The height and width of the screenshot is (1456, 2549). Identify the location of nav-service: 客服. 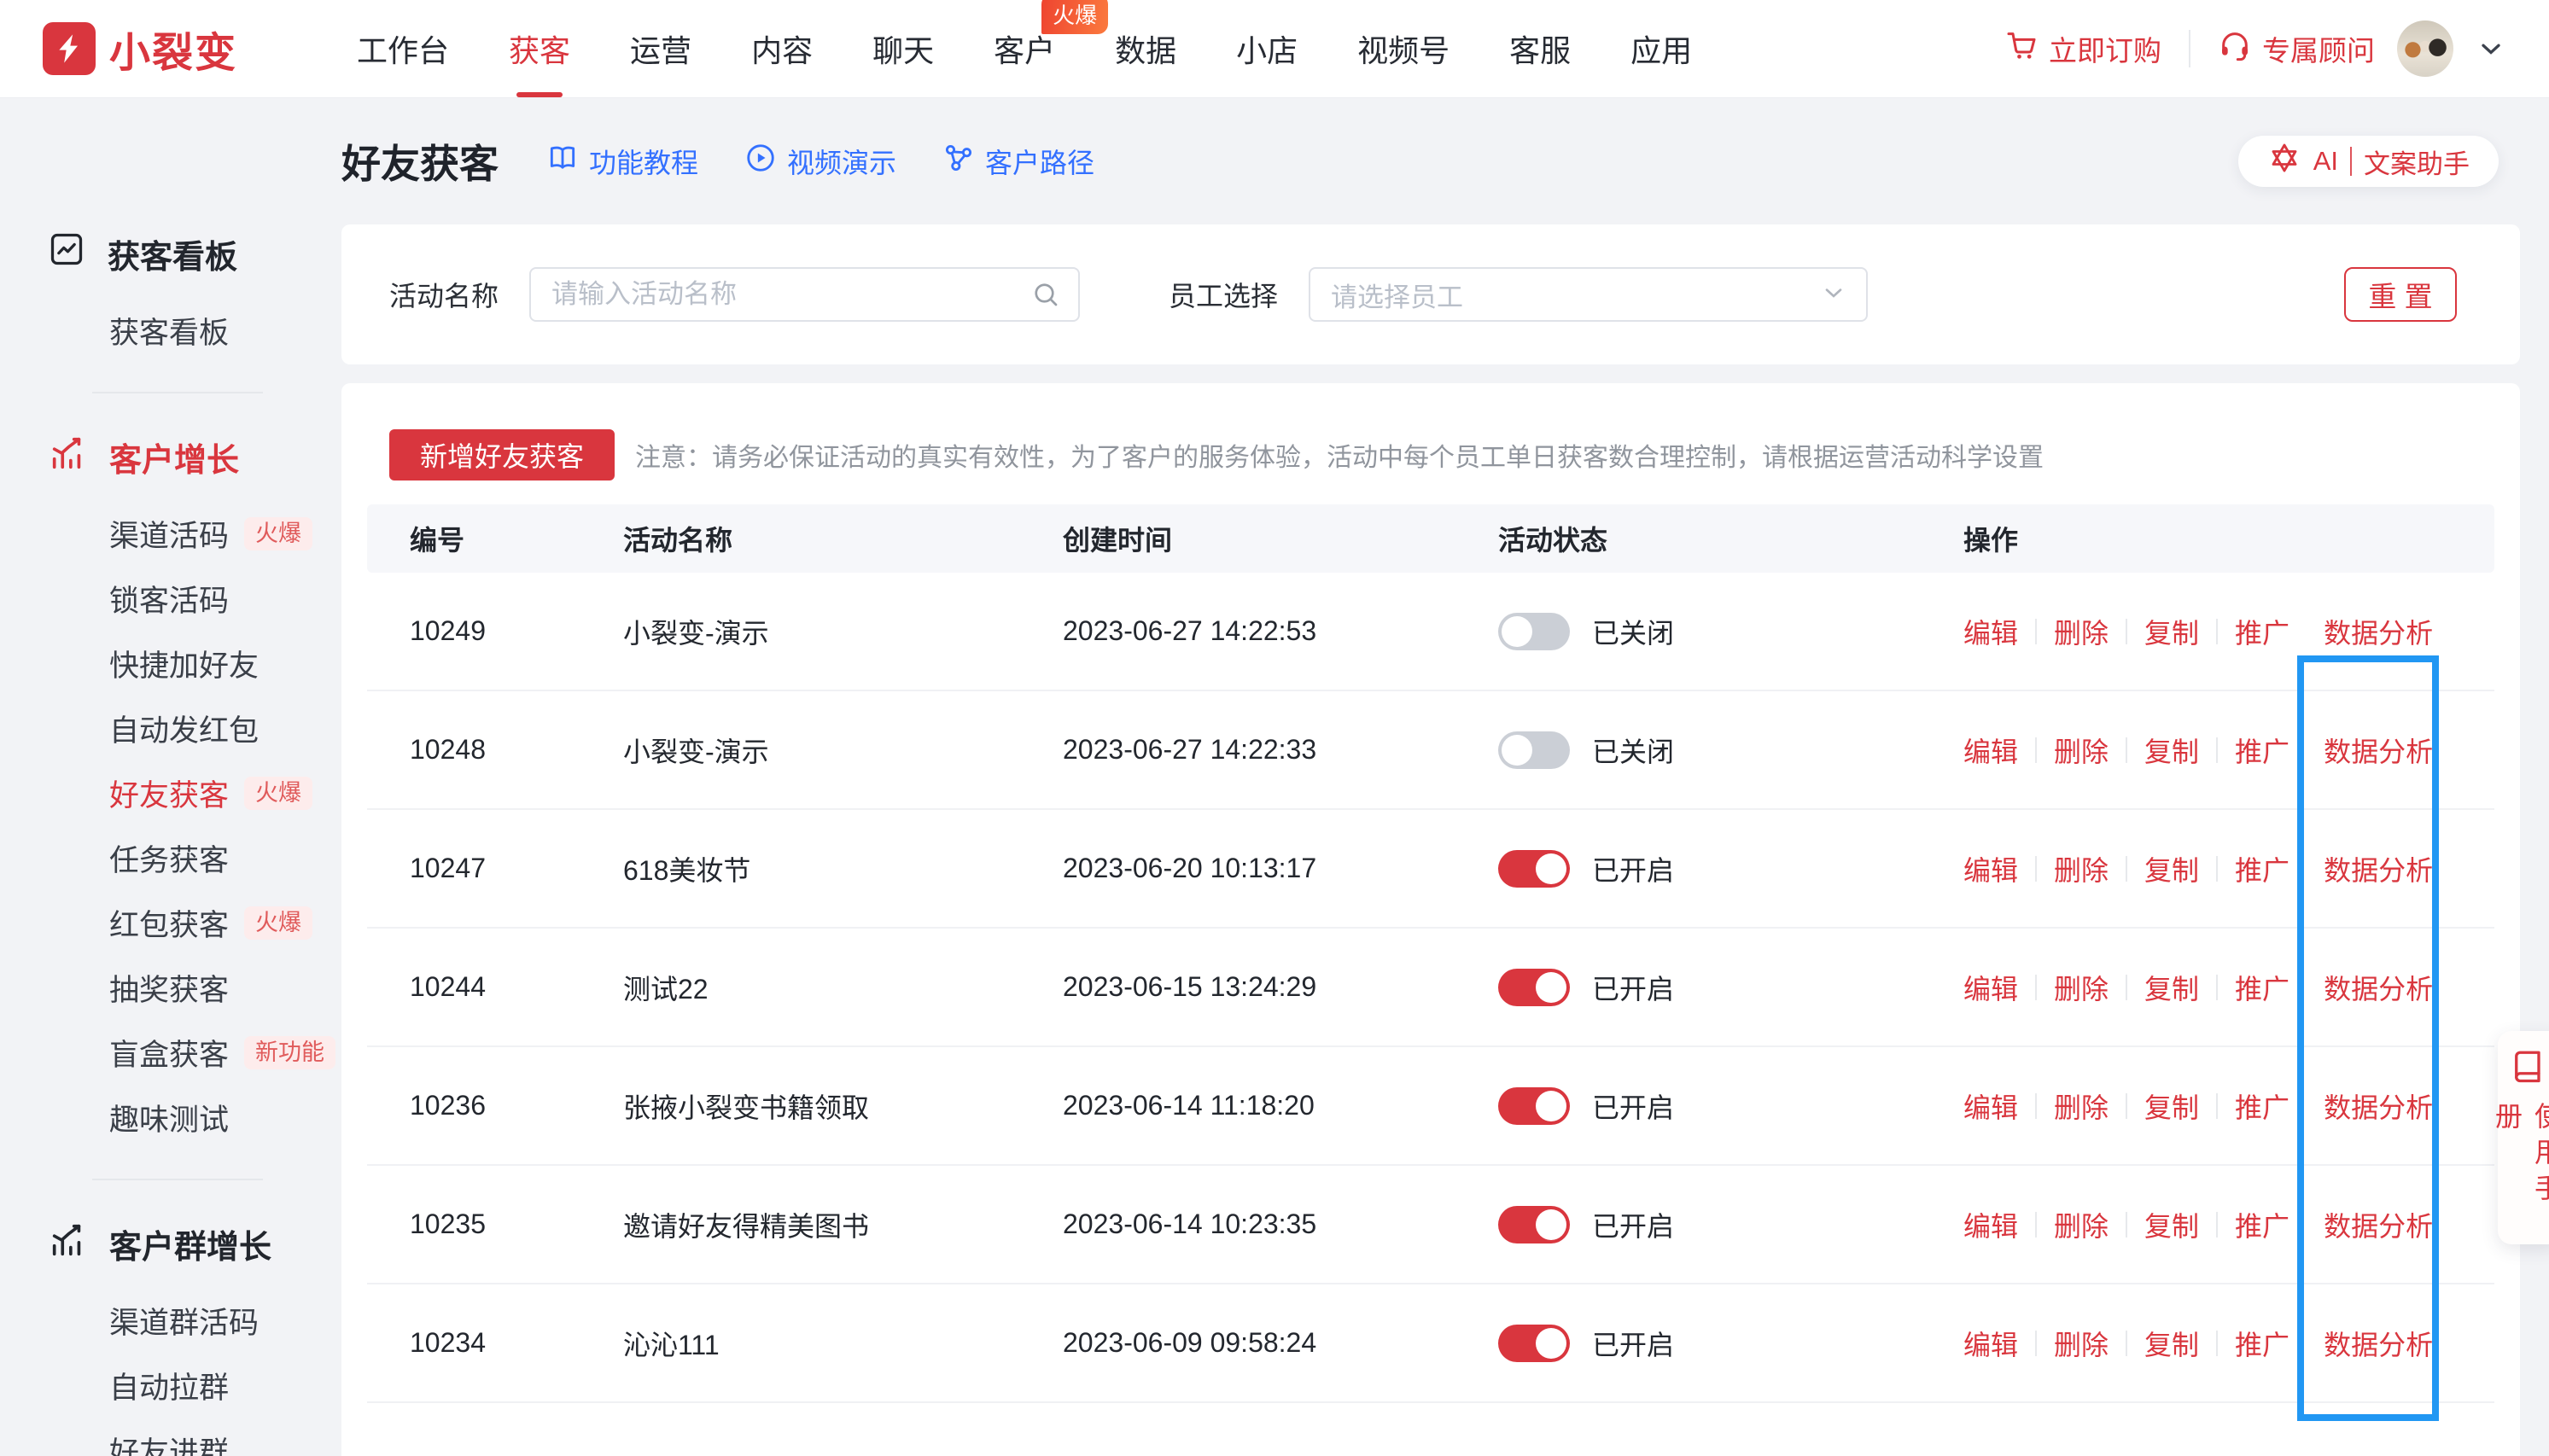
(1540, 48).